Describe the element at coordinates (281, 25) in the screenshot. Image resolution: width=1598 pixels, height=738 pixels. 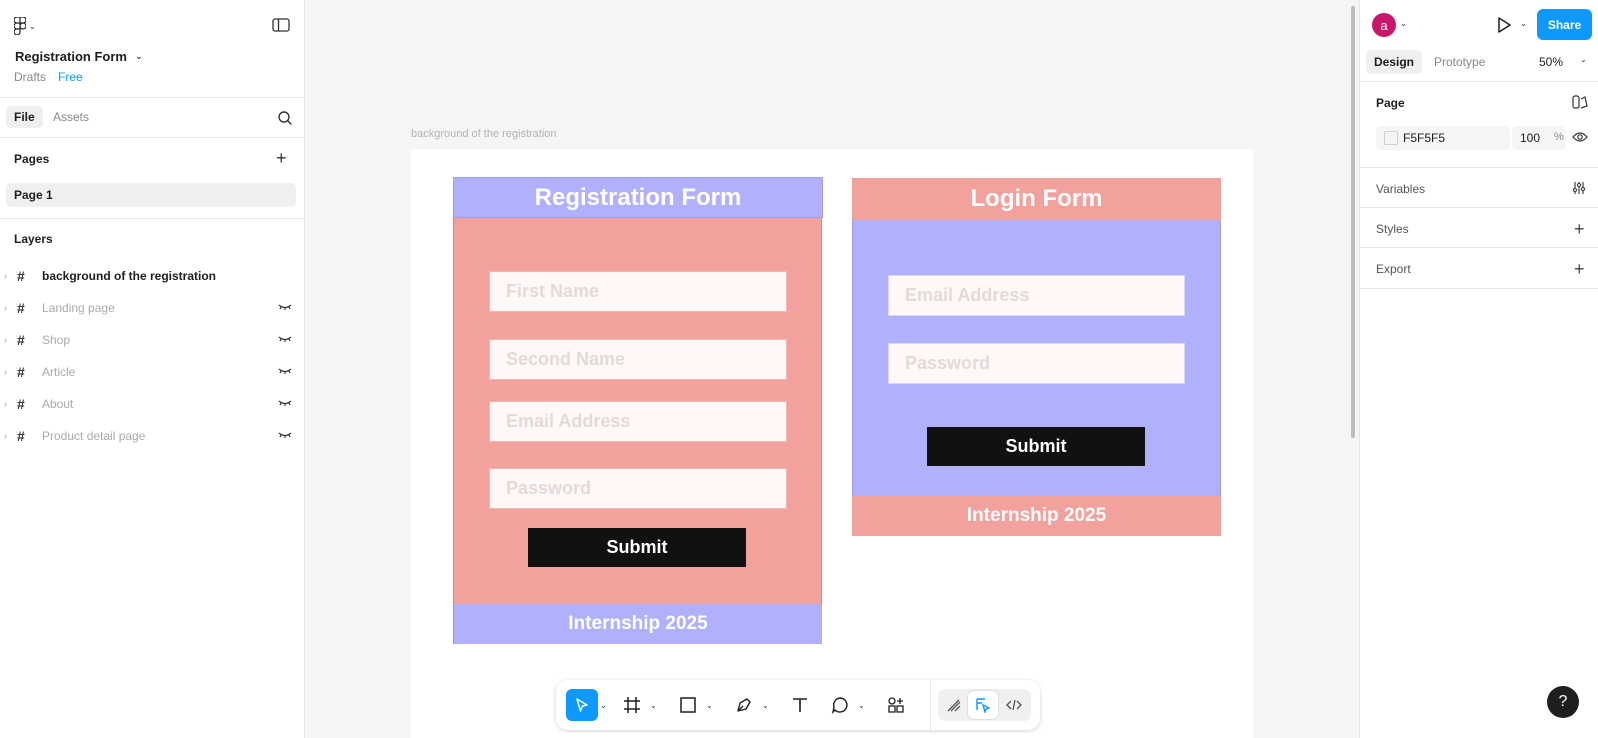
I see `sidebar-toggle-icon` at that location.